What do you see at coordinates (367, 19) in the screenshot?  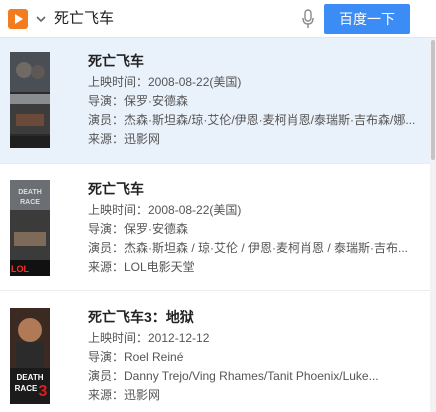 I see `search-button: 百度一下` at bounding box center [367, 19].